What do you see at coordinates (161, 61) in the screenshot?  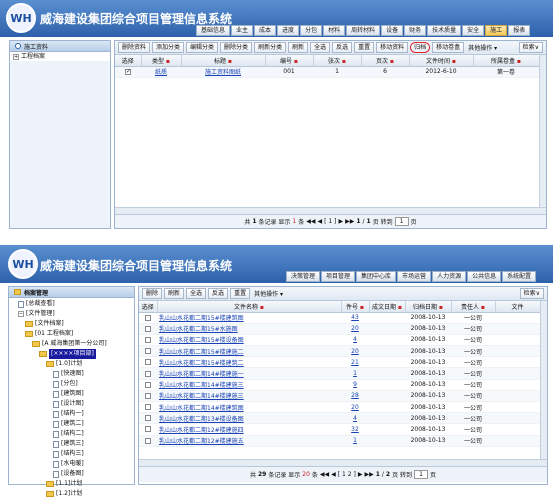 I see `col-type: 类型 ▪` at bounding box center [161, 61].